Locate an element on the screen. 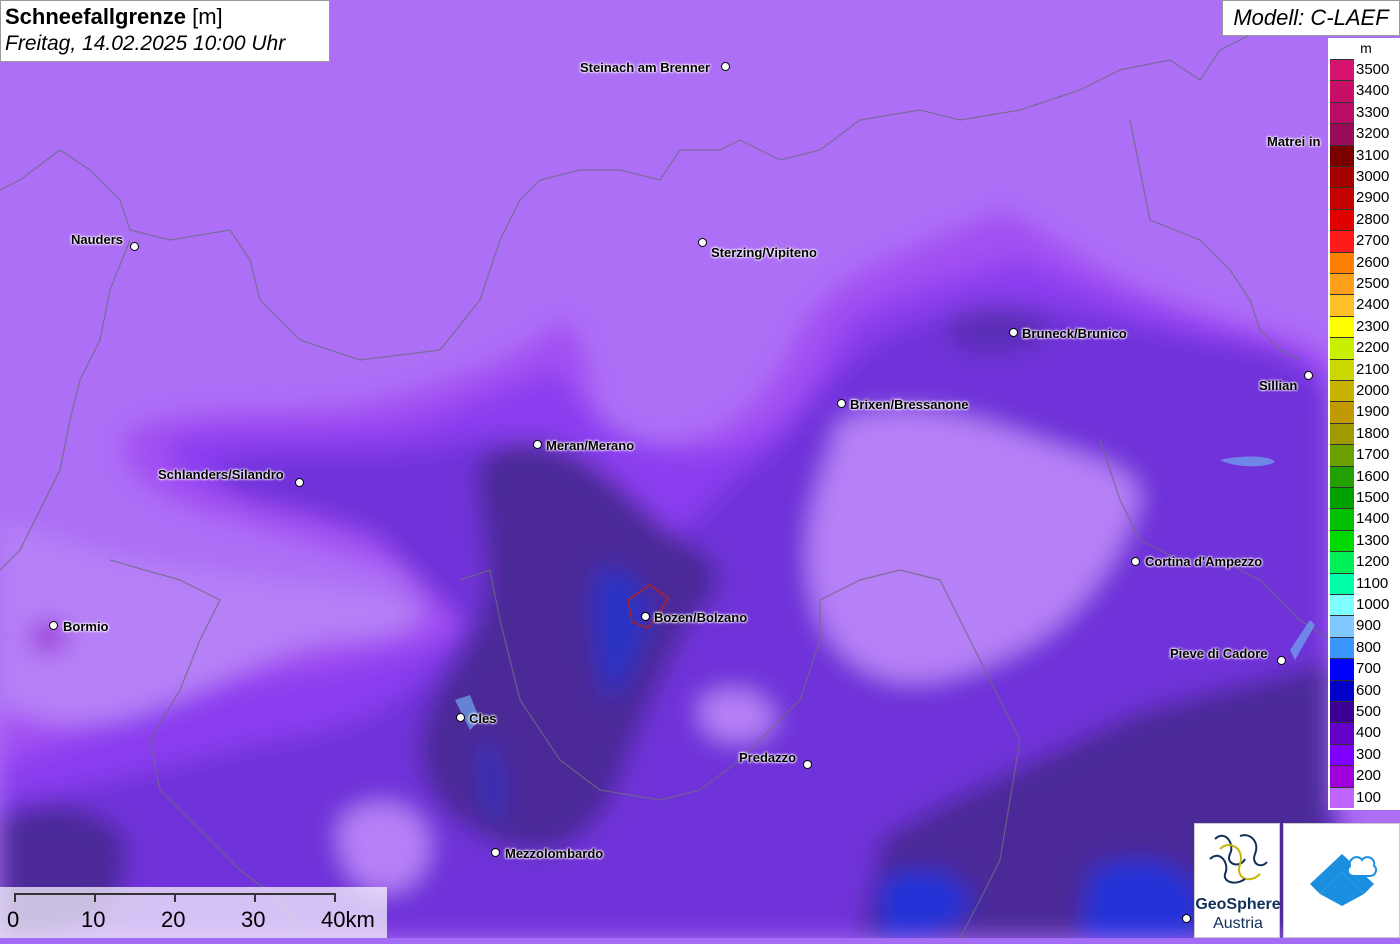  app-logo is located at coordinates (1341, 880).